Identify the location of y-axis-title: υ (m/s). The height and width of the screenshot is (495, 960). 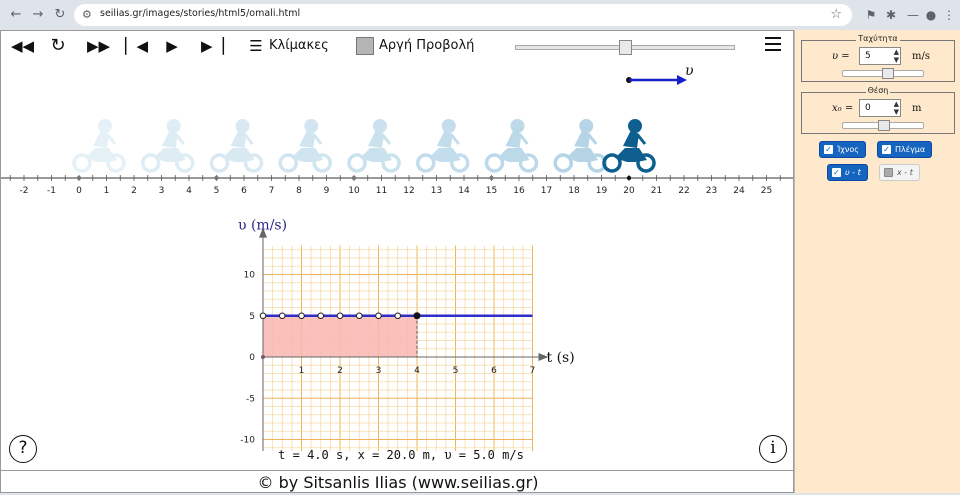
(262, 226).